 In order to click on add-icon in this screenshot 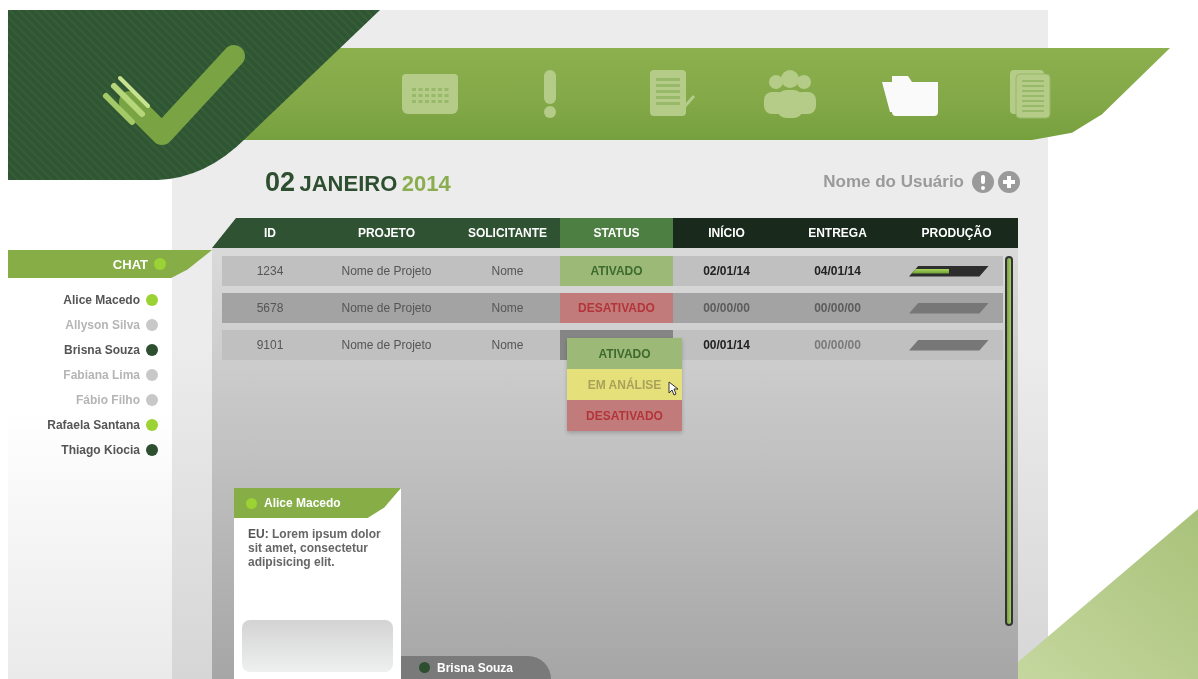, I will do `click(1009, 182)`.